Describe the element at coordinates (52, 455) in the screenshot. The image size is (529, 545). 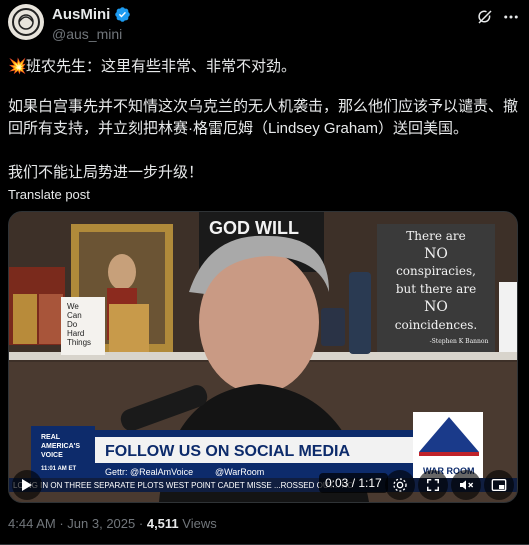
I see `network-logo-line-3: VOICE` at that location.